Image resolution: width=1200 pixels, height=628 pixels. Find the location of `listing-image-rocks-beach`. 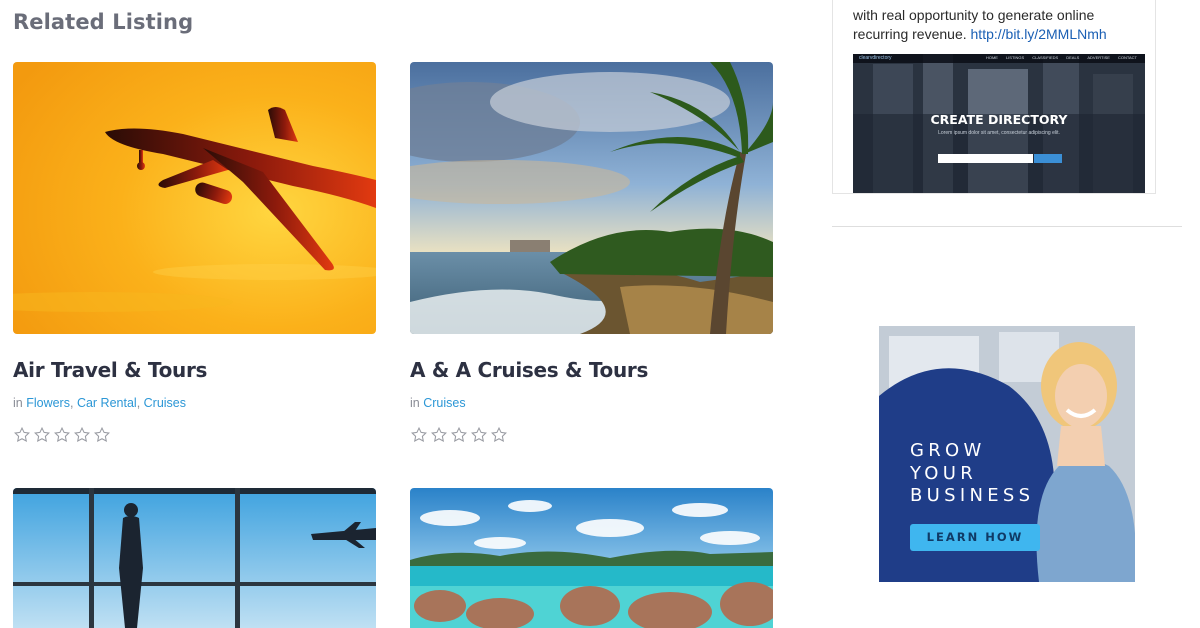

listing-image-rocks-beach is located at coordinates (591, 558).